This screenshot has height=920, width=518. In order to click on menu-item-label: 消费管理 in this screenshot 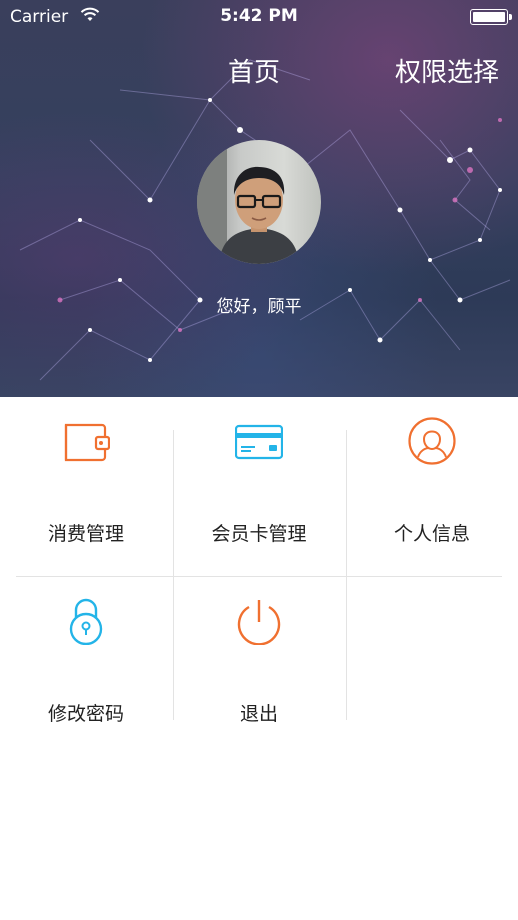, I will do `click(85, 534)`.